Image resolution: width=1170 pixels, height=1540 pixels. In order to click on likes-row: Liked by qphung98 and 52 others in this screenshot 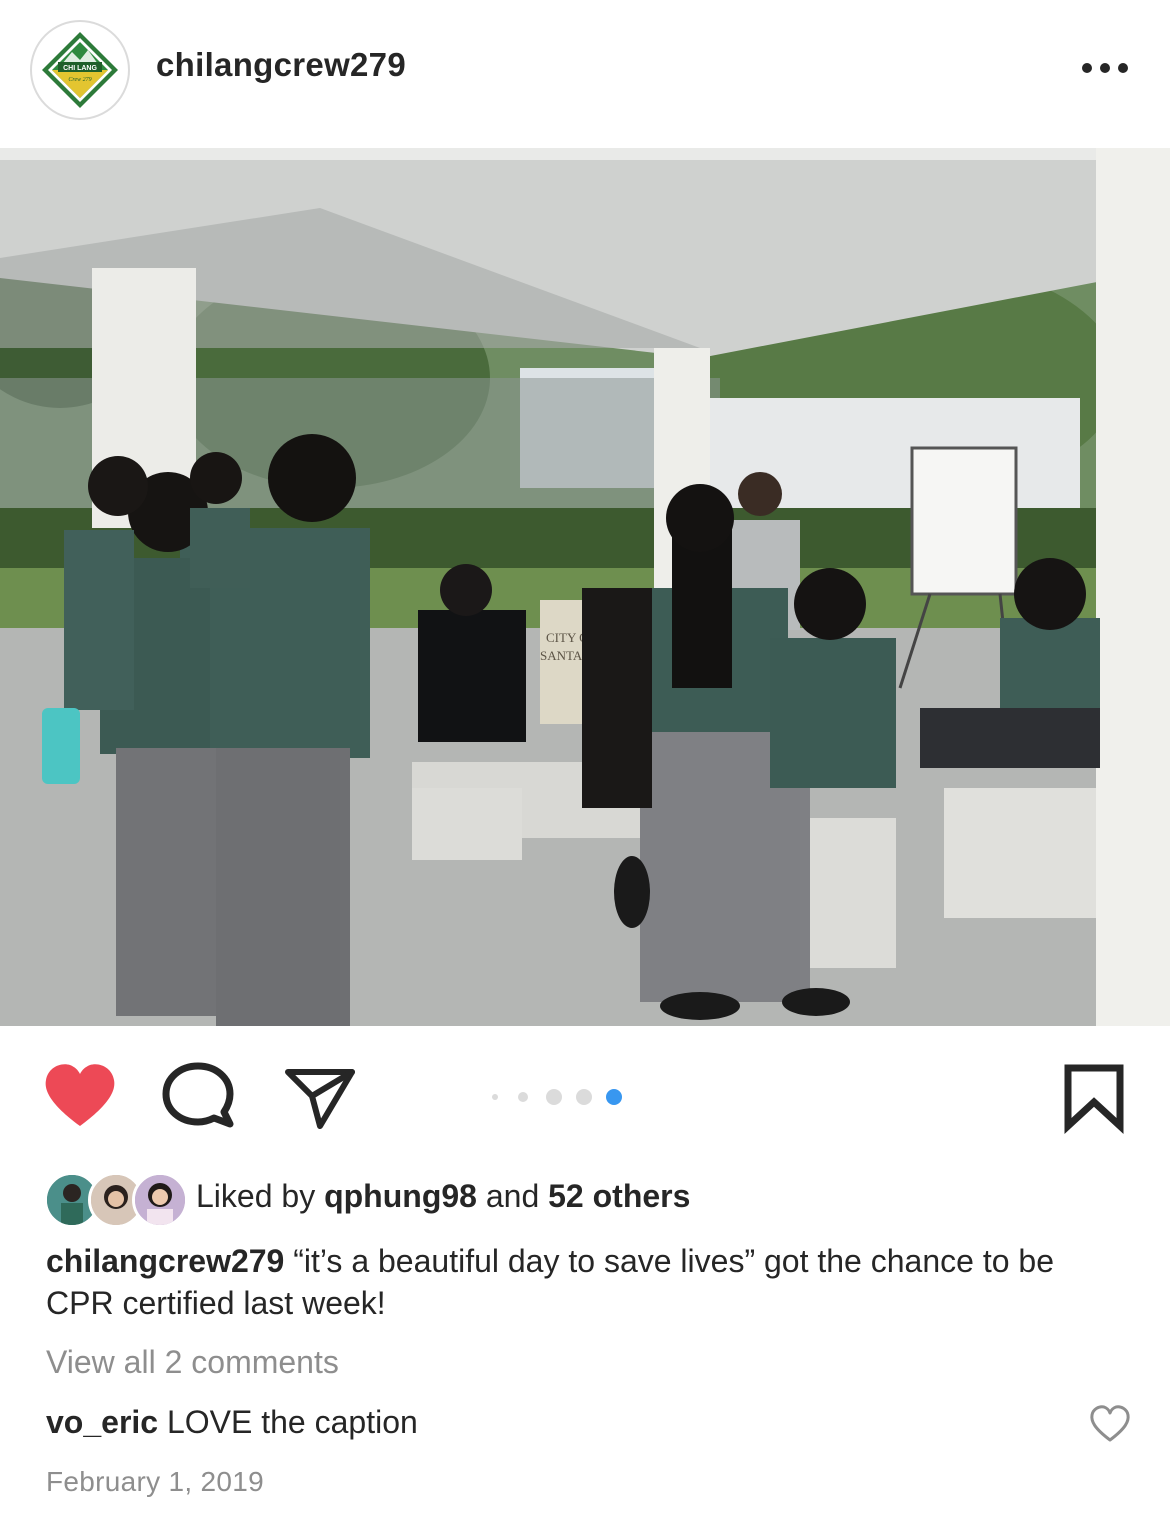, I will do `click(594, 1198)`.